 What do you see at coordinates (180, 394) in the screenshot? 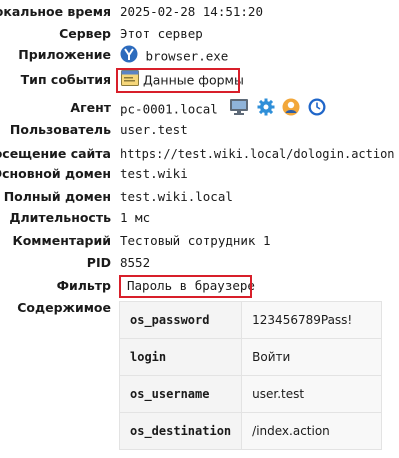
I see `content-key: os_username` at bounding box center [180, 394].